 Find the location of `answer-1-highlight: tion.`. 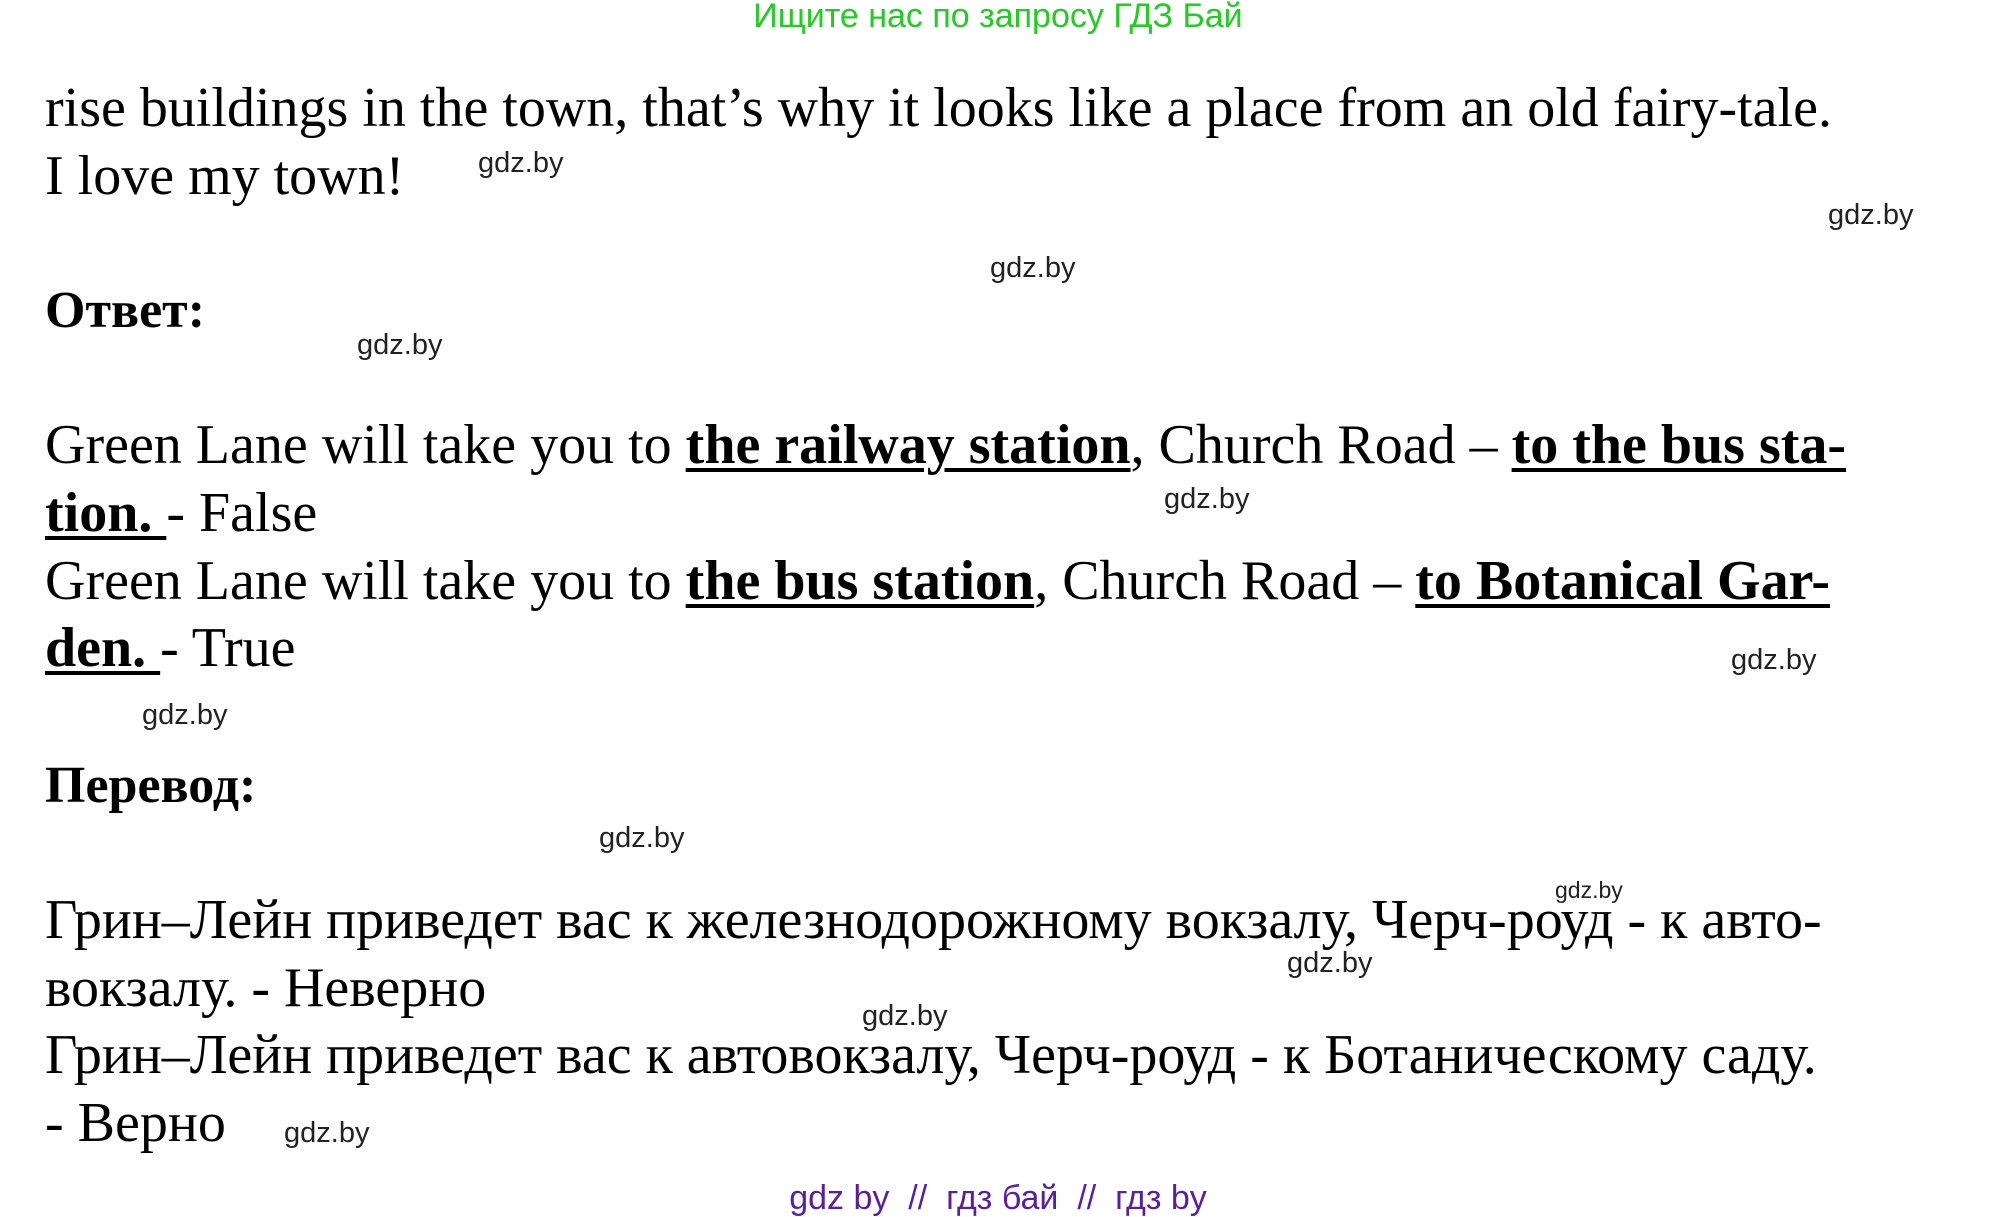

answer-1-highlight: tion. is located at coordinates (106, 513).